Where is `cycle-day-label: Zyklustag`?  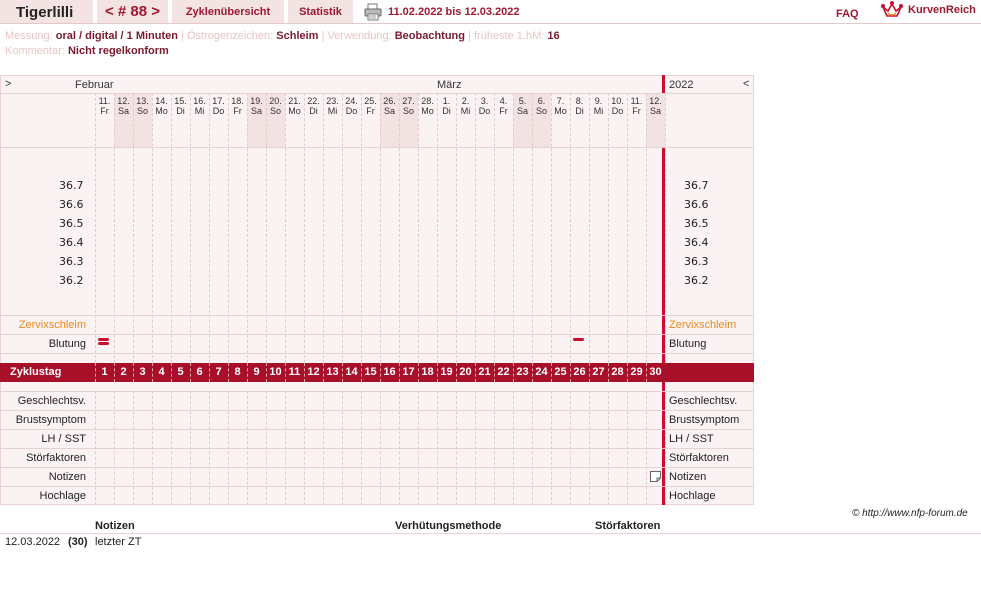
cycle-day-label: Zyklustag is located at coordinates (36, 372).